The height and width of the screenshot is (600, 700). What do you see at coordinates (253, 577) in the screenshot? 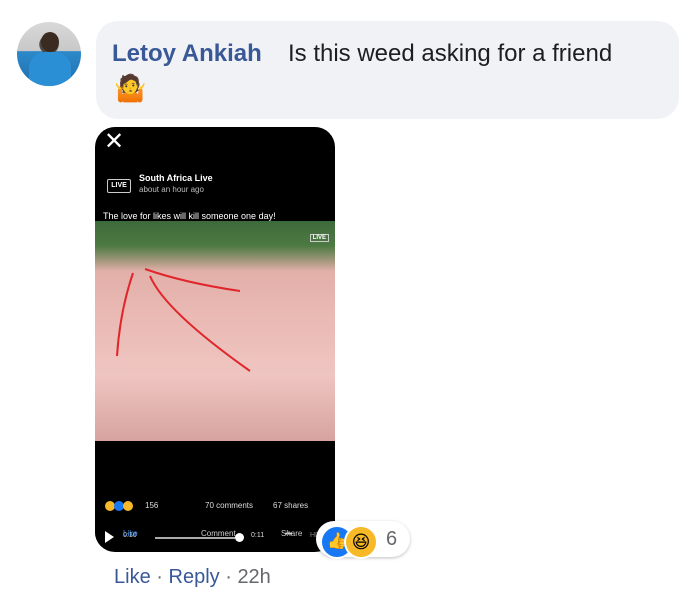
I see `comment-timestamp: 22h` at bounding box center [253, 577].